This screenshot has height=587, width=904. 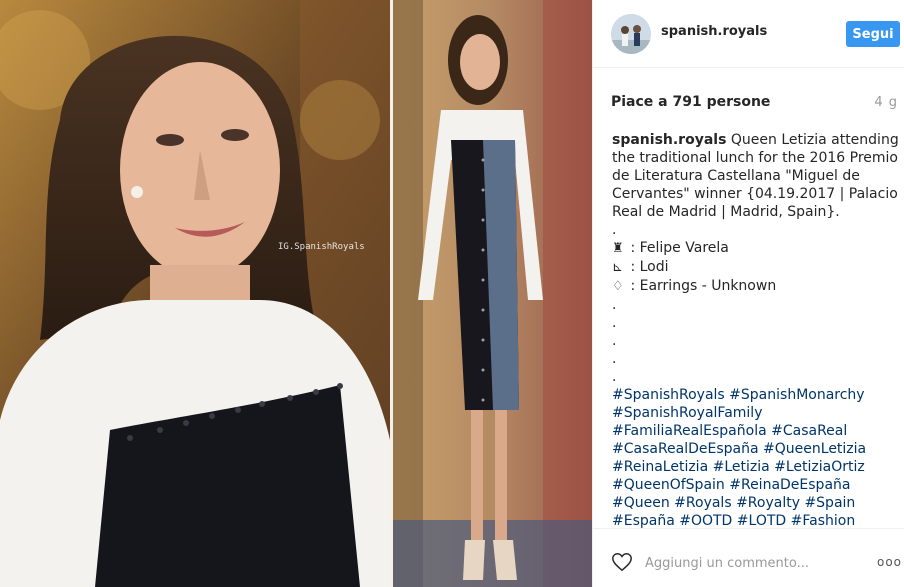 What do you see at coordinates (747, 563) in the screenshot?
I see `comment-input` at bounding box center [747, 563].